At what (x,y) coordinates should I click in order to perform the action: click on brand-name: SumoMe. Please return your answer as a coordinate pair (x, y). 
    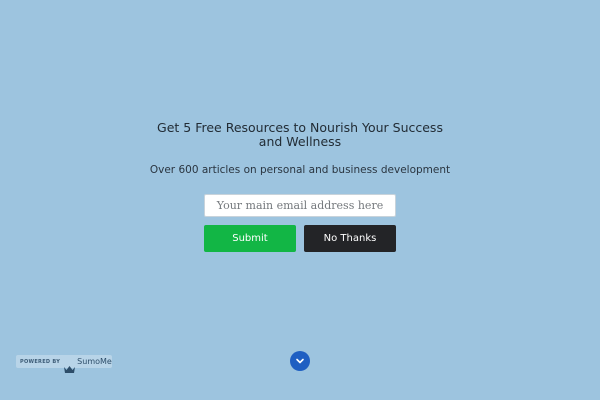
    Looking at the image, I should click on (94, 361).